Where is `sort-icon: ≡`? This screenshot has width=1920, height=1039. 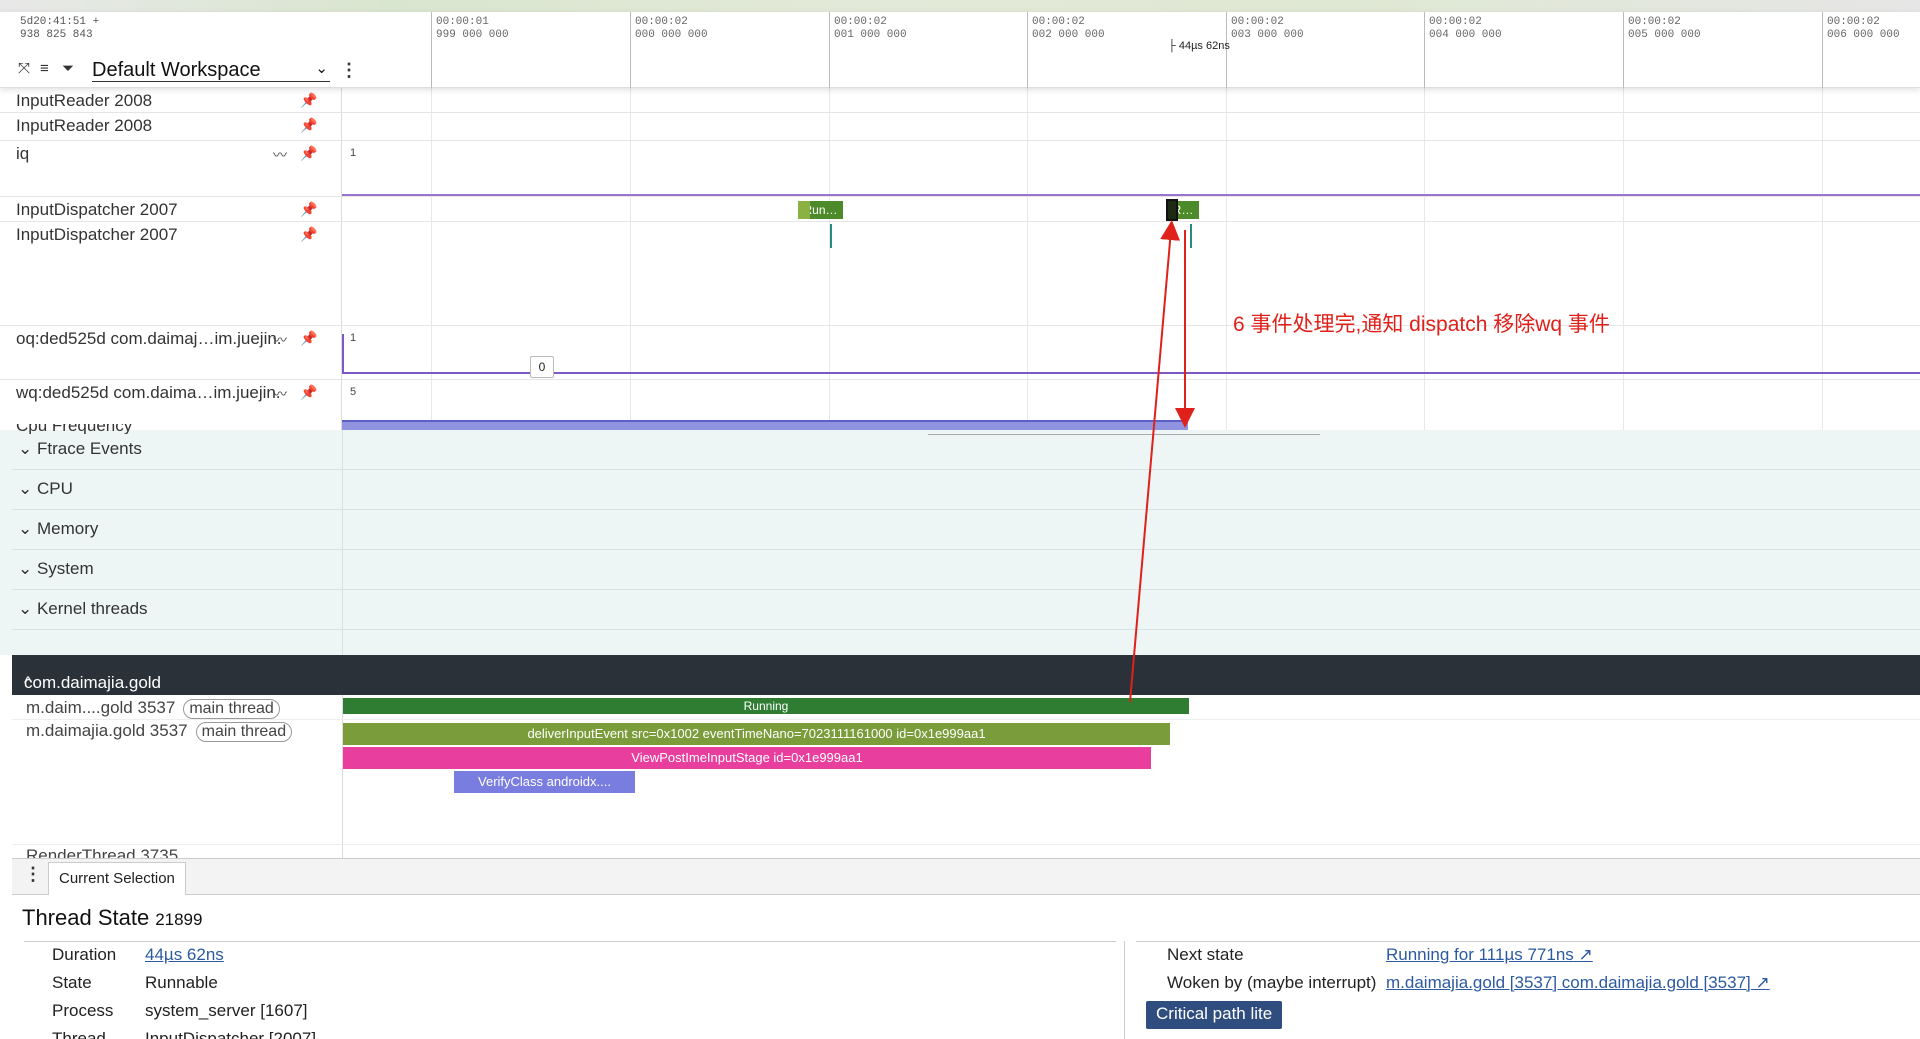
sort-icon: ≡ is located at coordinates (44, 68).